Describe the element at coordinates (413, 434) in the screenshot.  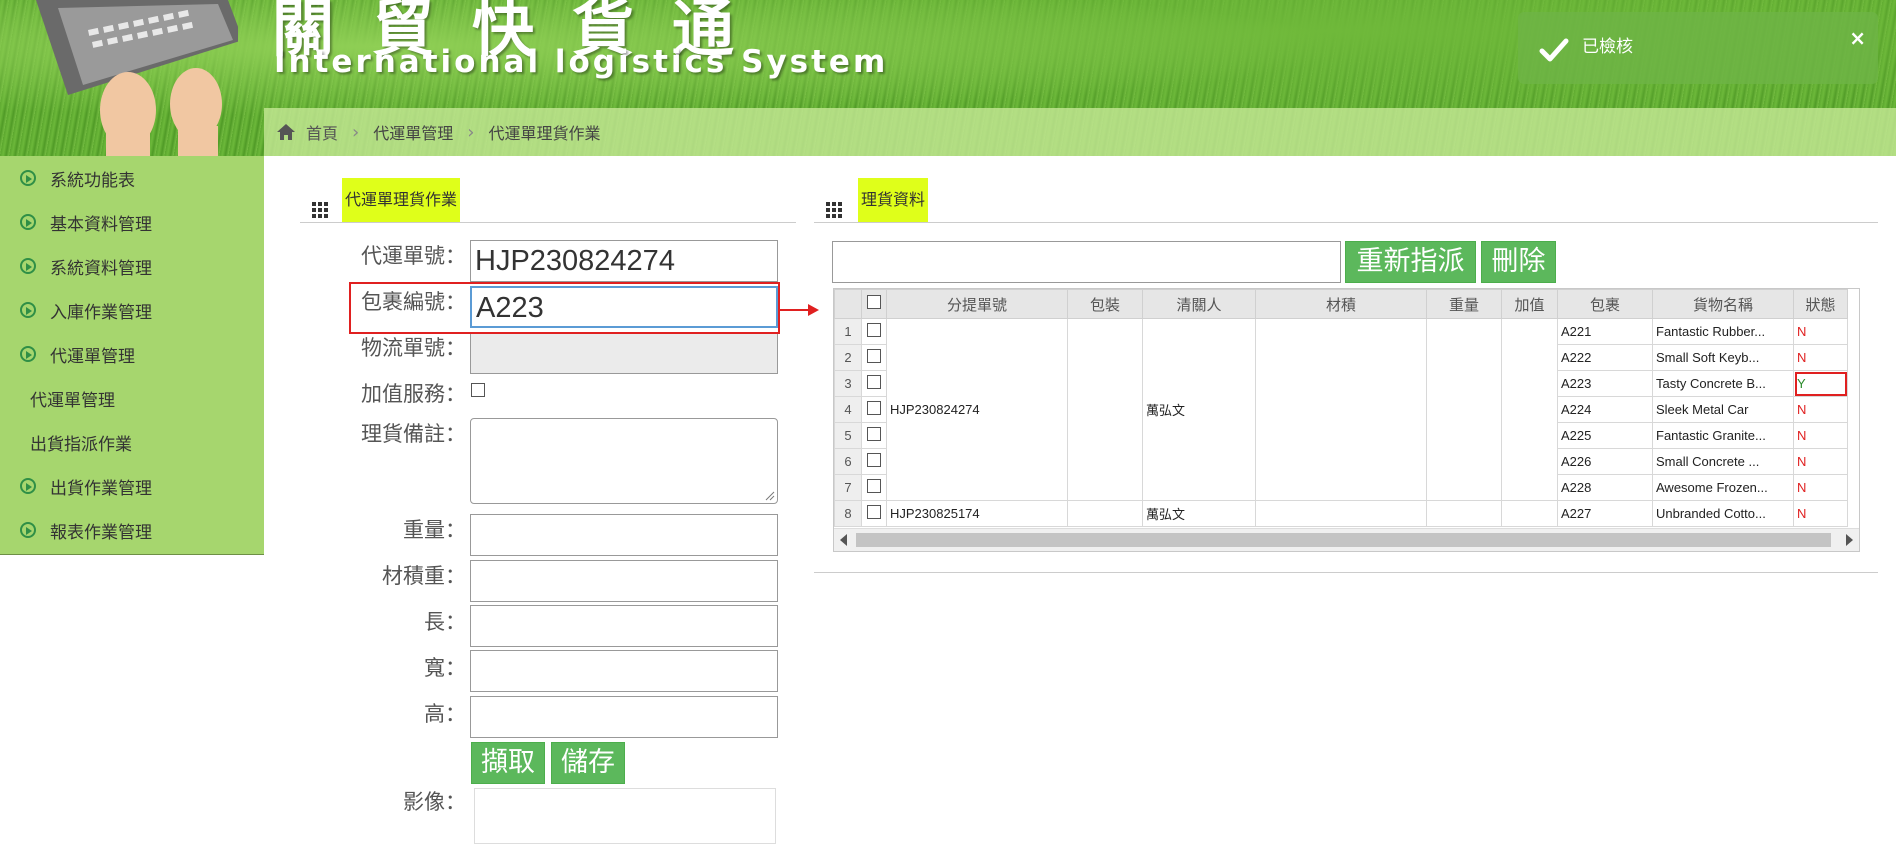
I see `remark-label: 理貨備註：` at that location.